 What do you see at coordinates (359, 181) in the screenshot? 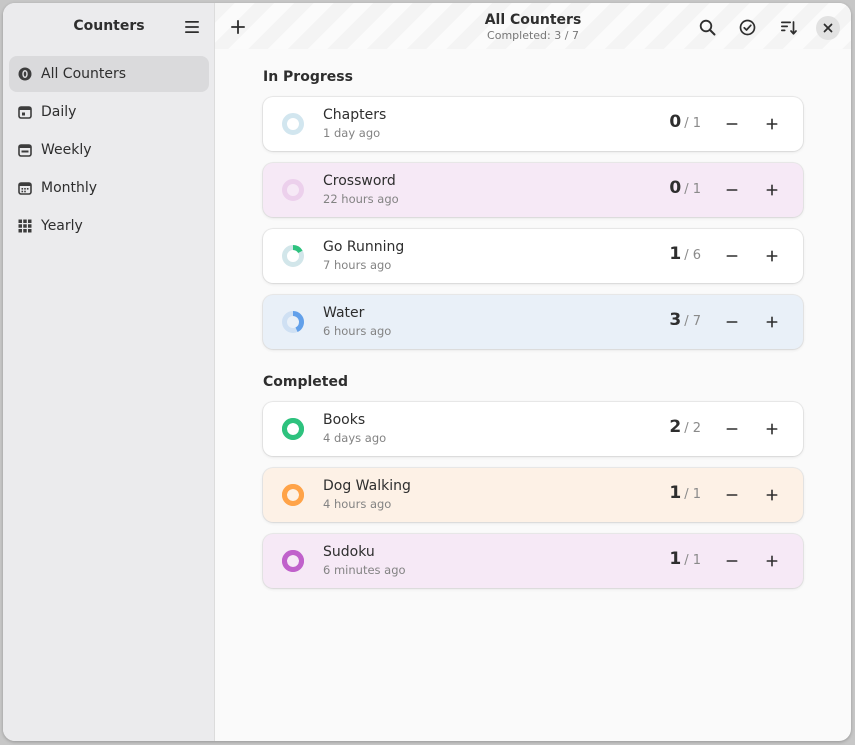
I see `counter-name: Crossword` at bounding box center [359, 181].